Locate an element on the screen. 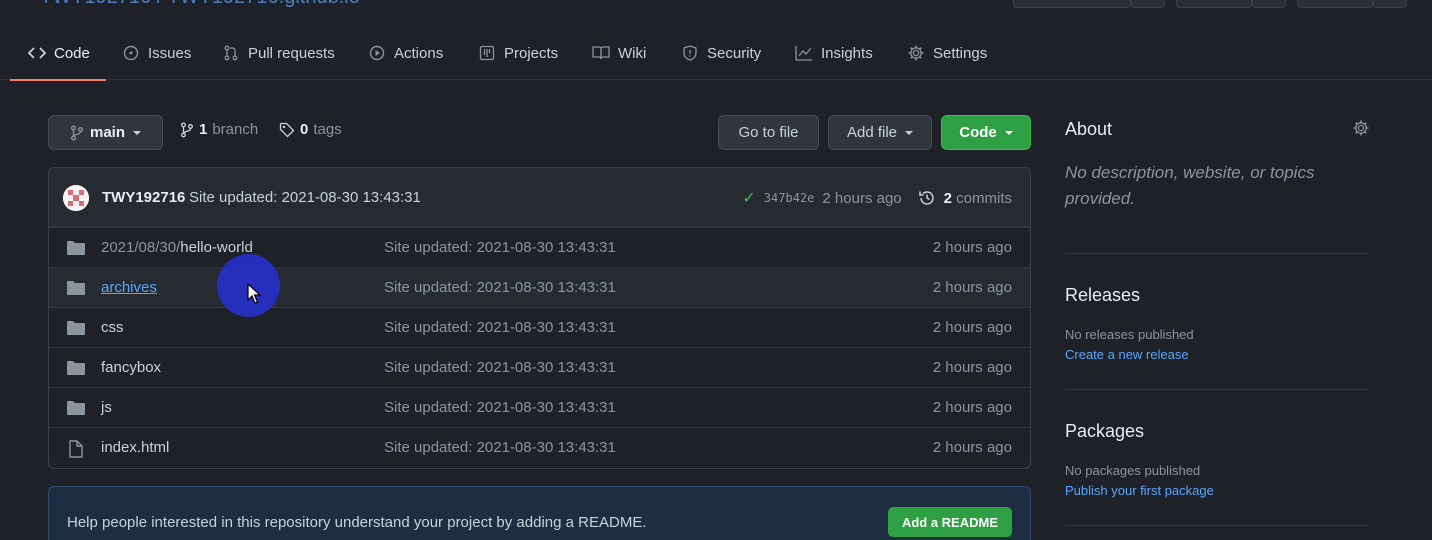  watch-count is located at coordinates (1148, 4).